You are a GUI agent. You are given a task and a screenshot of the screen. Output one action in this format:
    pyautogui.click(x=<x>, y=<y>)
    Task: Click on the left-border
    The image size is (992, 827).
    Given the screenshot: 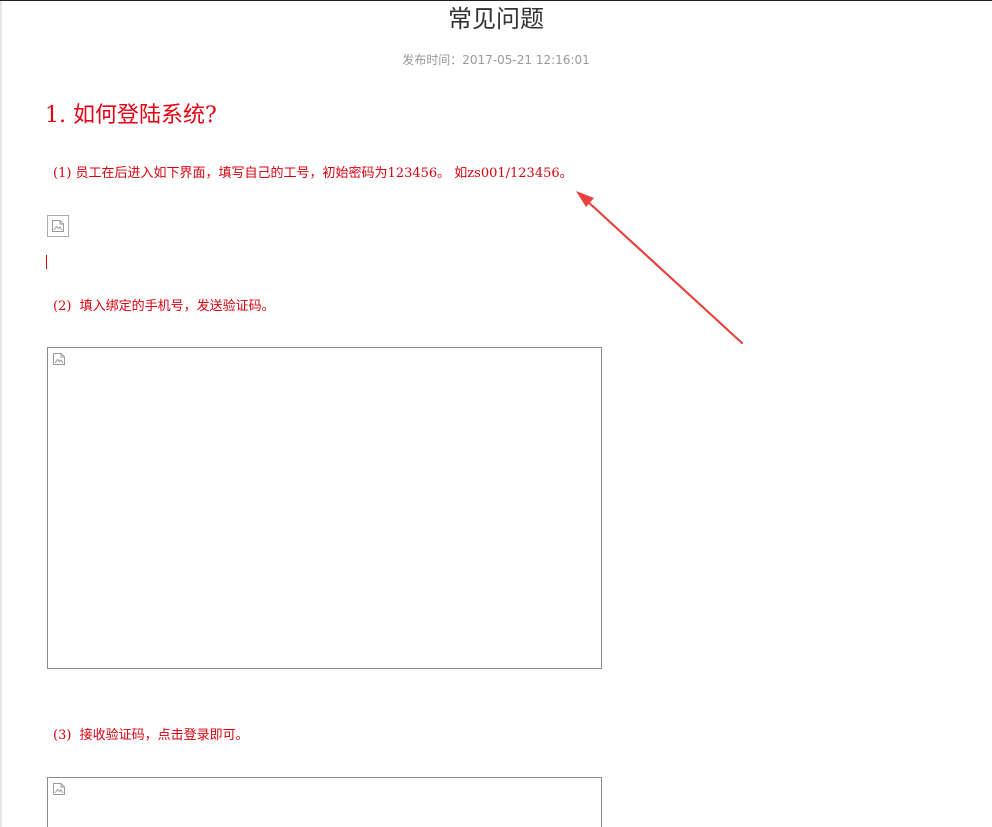 What is the action you would take?
    pyautogui.click(x=1, y=414)
    